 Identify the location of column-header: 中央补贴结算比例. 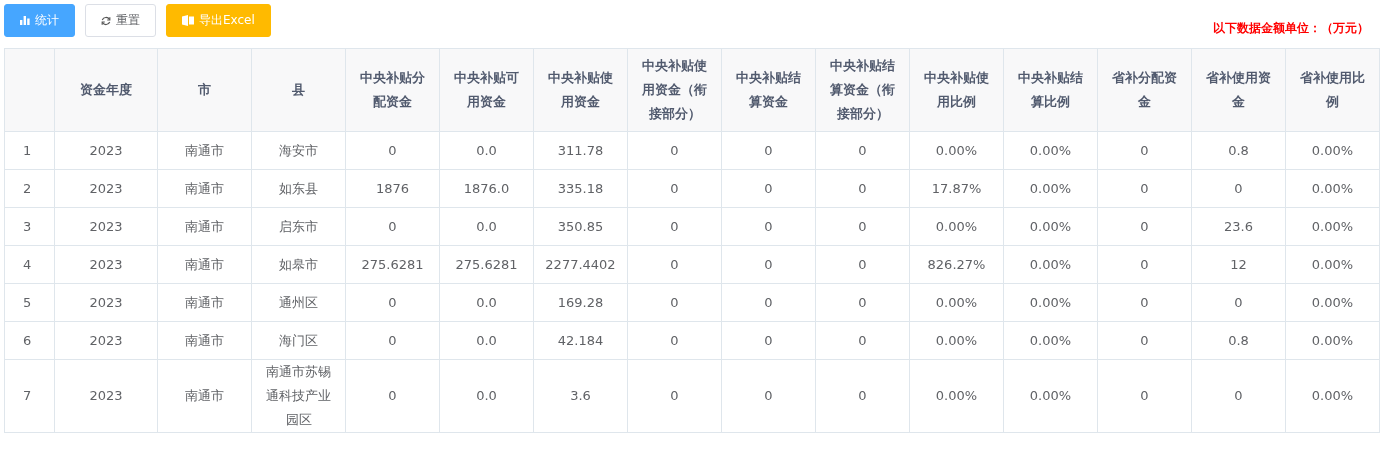
(1050, 90).